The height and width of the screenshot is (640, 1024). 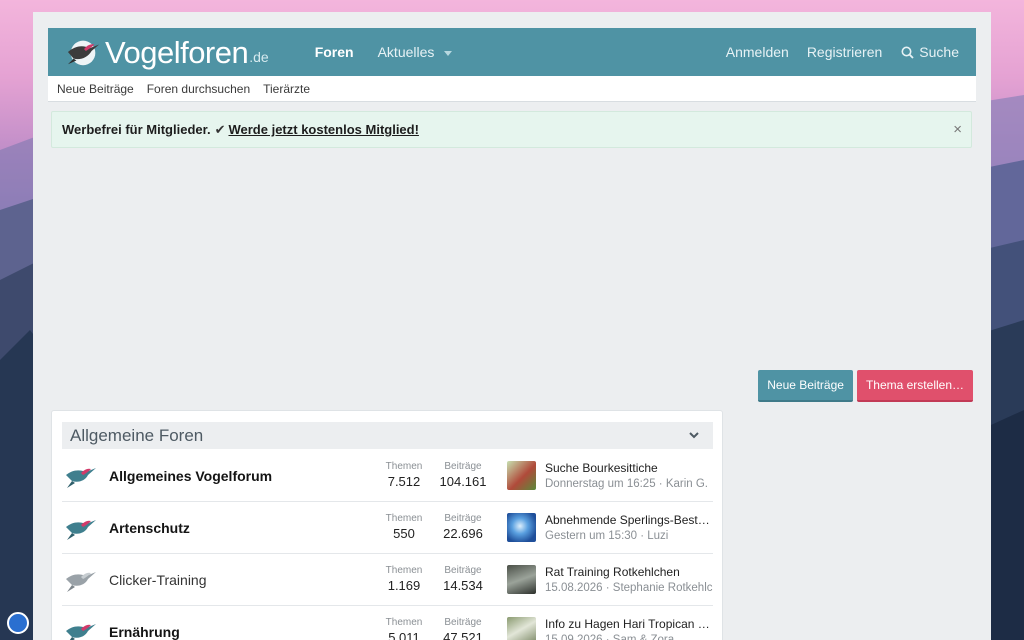 What do you see at coordinates (81, 581) in the screenshot?
I see `hummingbird-read-icon` at bounding box center [81, 581].